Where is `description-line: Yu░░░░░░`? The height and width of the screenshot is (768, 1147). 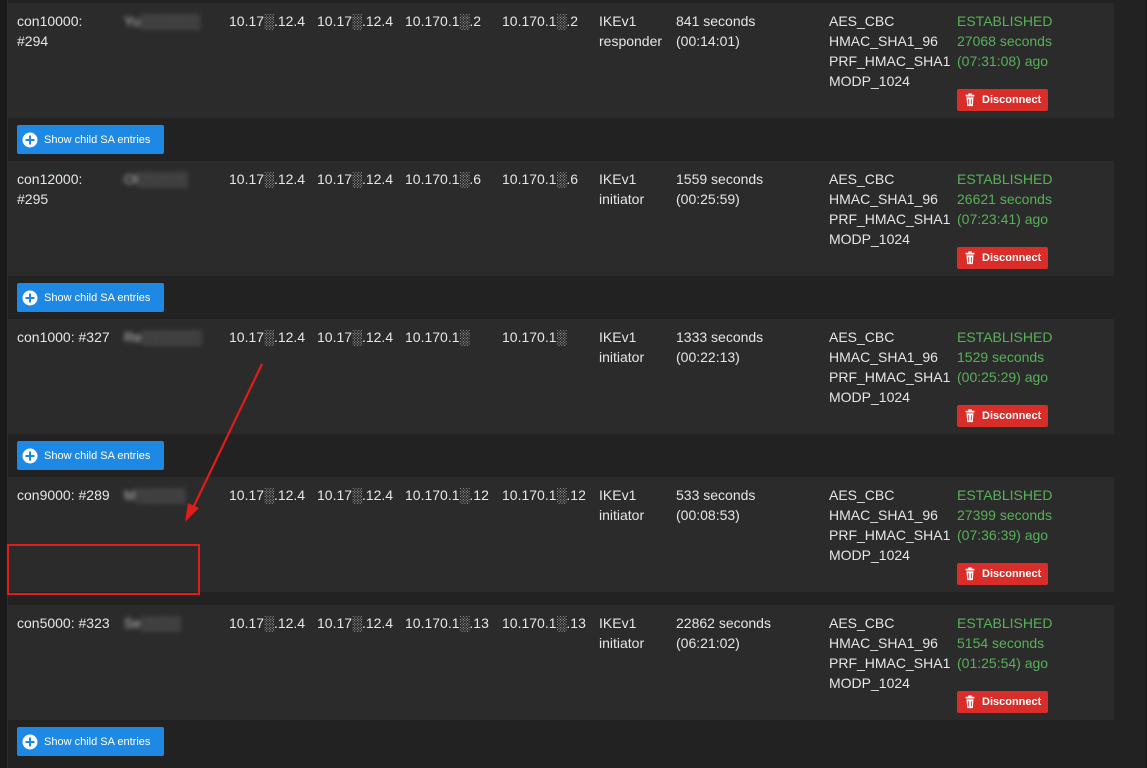
description-line: Yu░░░░░░ is located at coordinates (162, 21).